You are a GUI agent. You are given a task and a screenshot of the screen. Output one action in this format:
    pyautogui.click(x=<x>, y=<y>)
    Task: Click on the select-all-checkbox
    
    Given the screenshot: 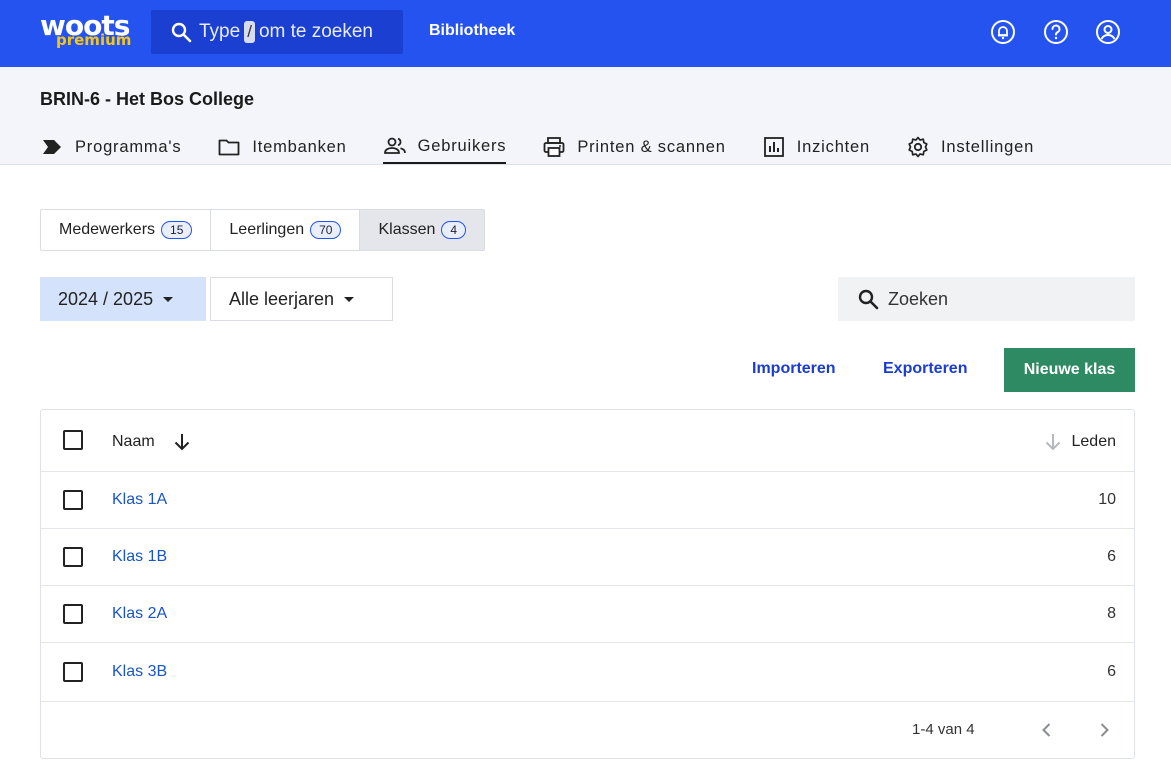 What is the action you would take?
    pyautogui.click(x=73, y=440)
    